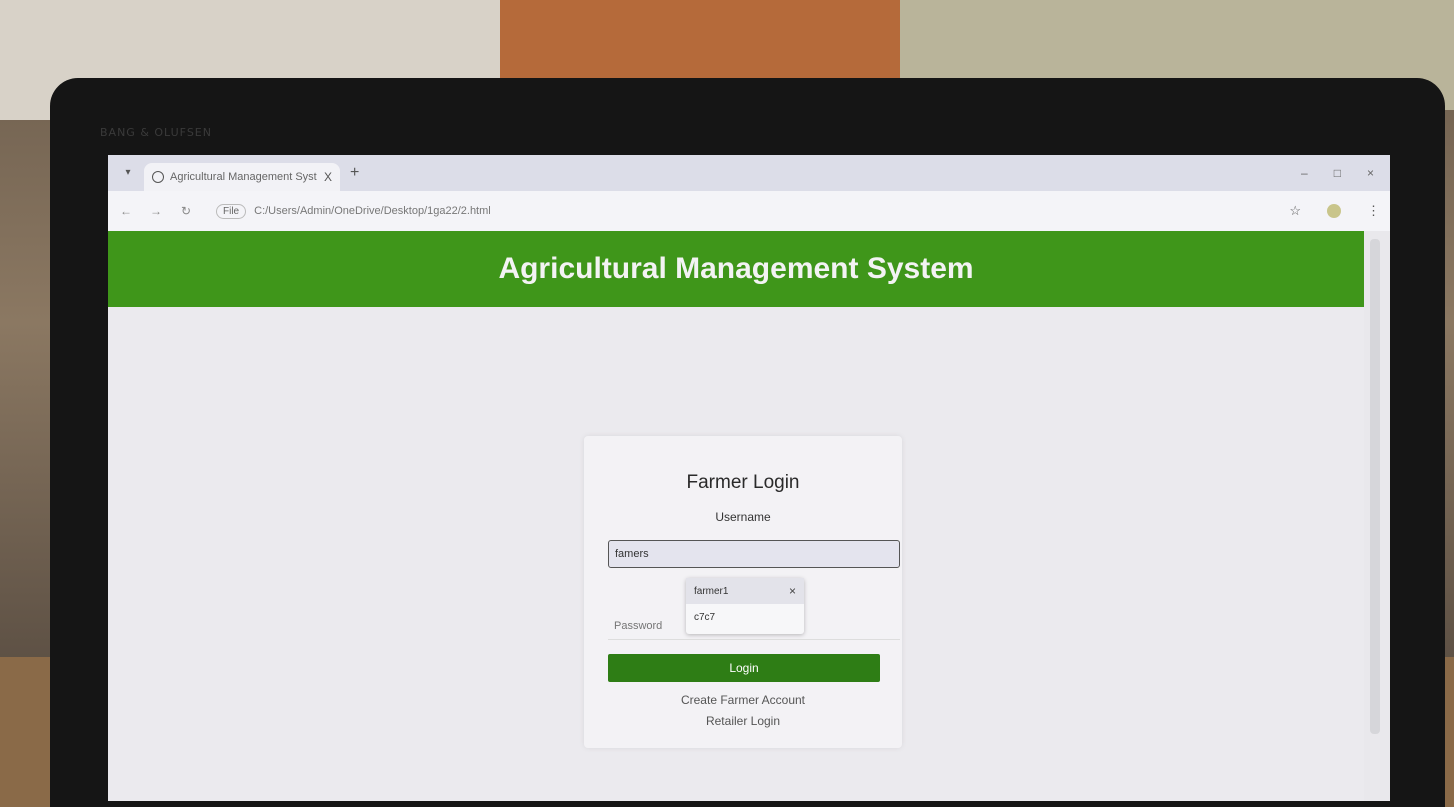 The image size is (1454, 807). Describe the element at coordinates (743, 700) in the screenshot. I see `create-account-link: Create Farmer Account` at that location.